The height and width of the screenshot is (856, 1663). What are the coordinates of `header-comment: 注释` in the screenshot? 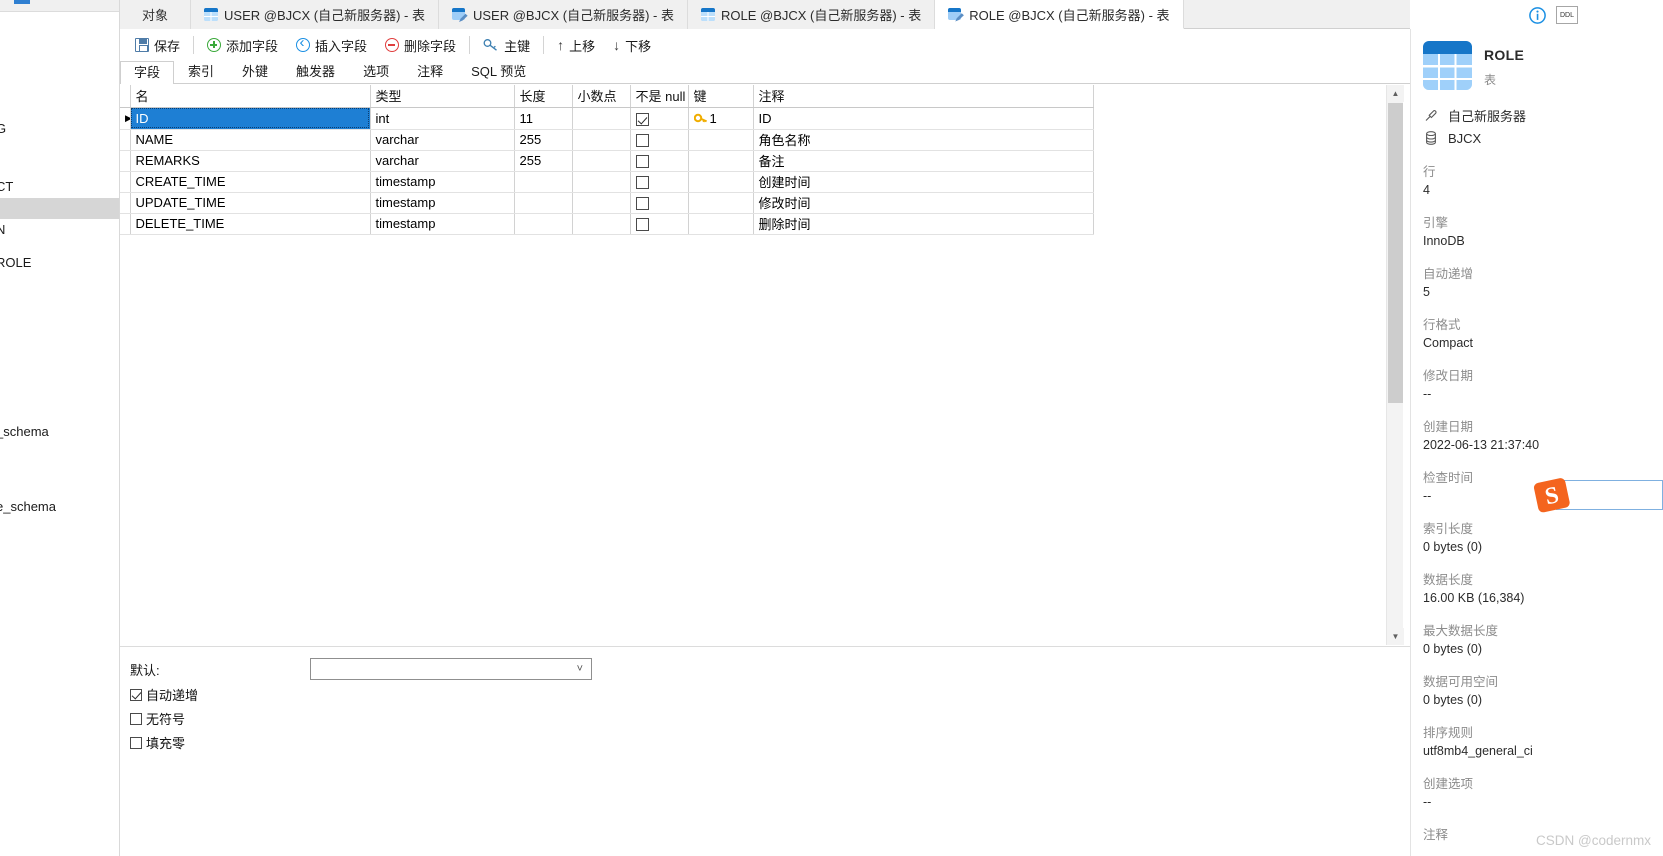 It's located at (923, 96).